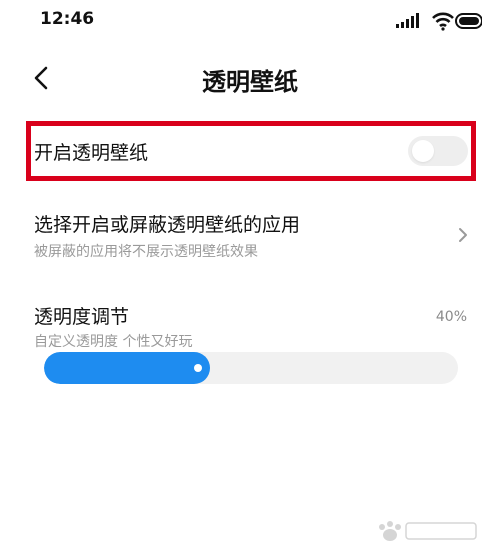 The height and width of the screenshot is (553, 500). What do you see at coordinates (251, 151) in the screenshot?
I see `highlight-frame` at bounding box center [251, 151].